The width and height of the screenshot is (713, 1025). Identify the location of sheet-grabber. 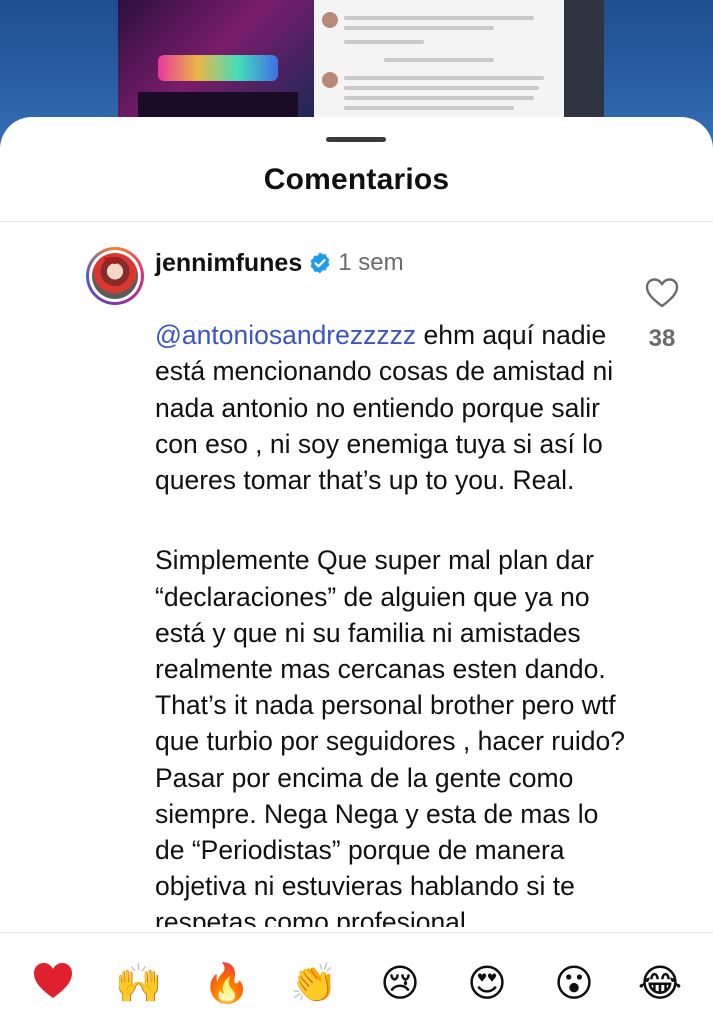
(356, 139).